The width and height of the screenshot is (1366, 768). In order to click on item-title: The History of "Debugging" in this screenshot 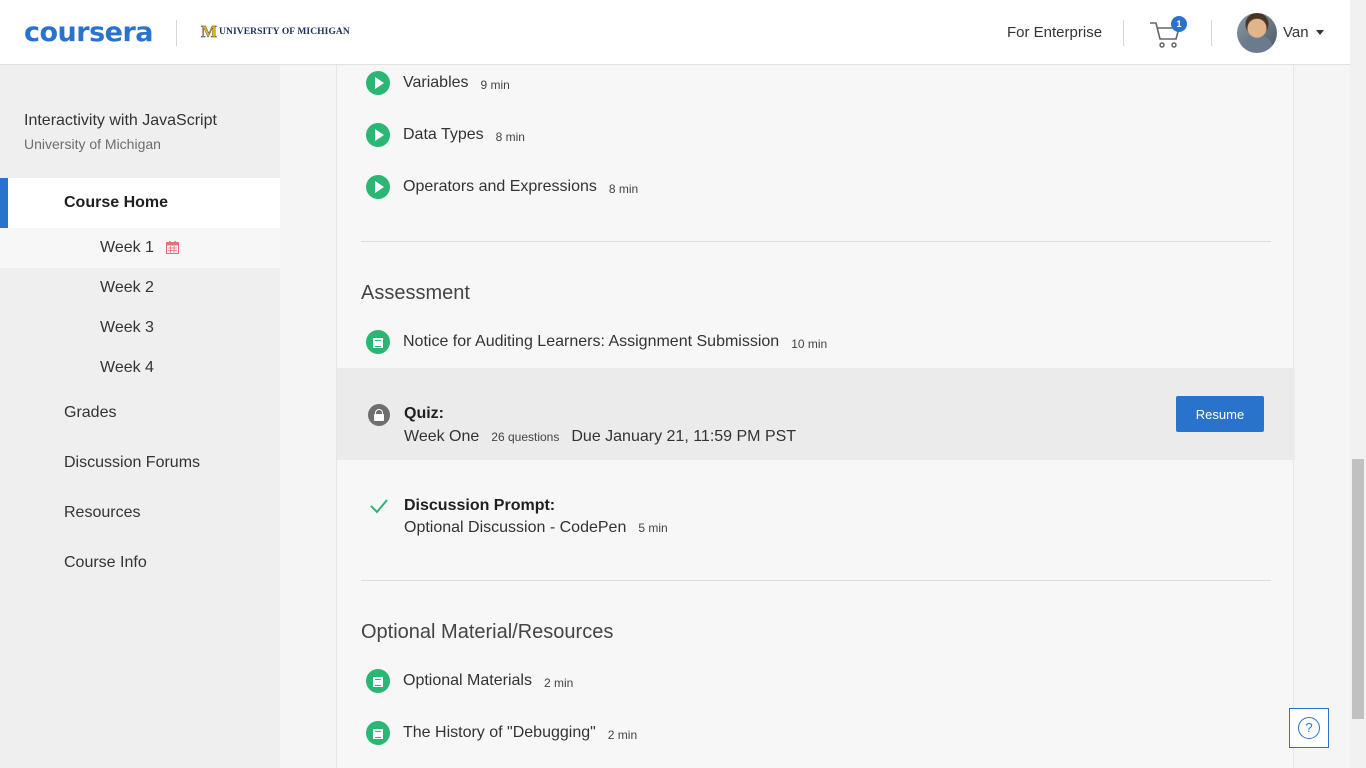, I will do `click(499, 732)`.